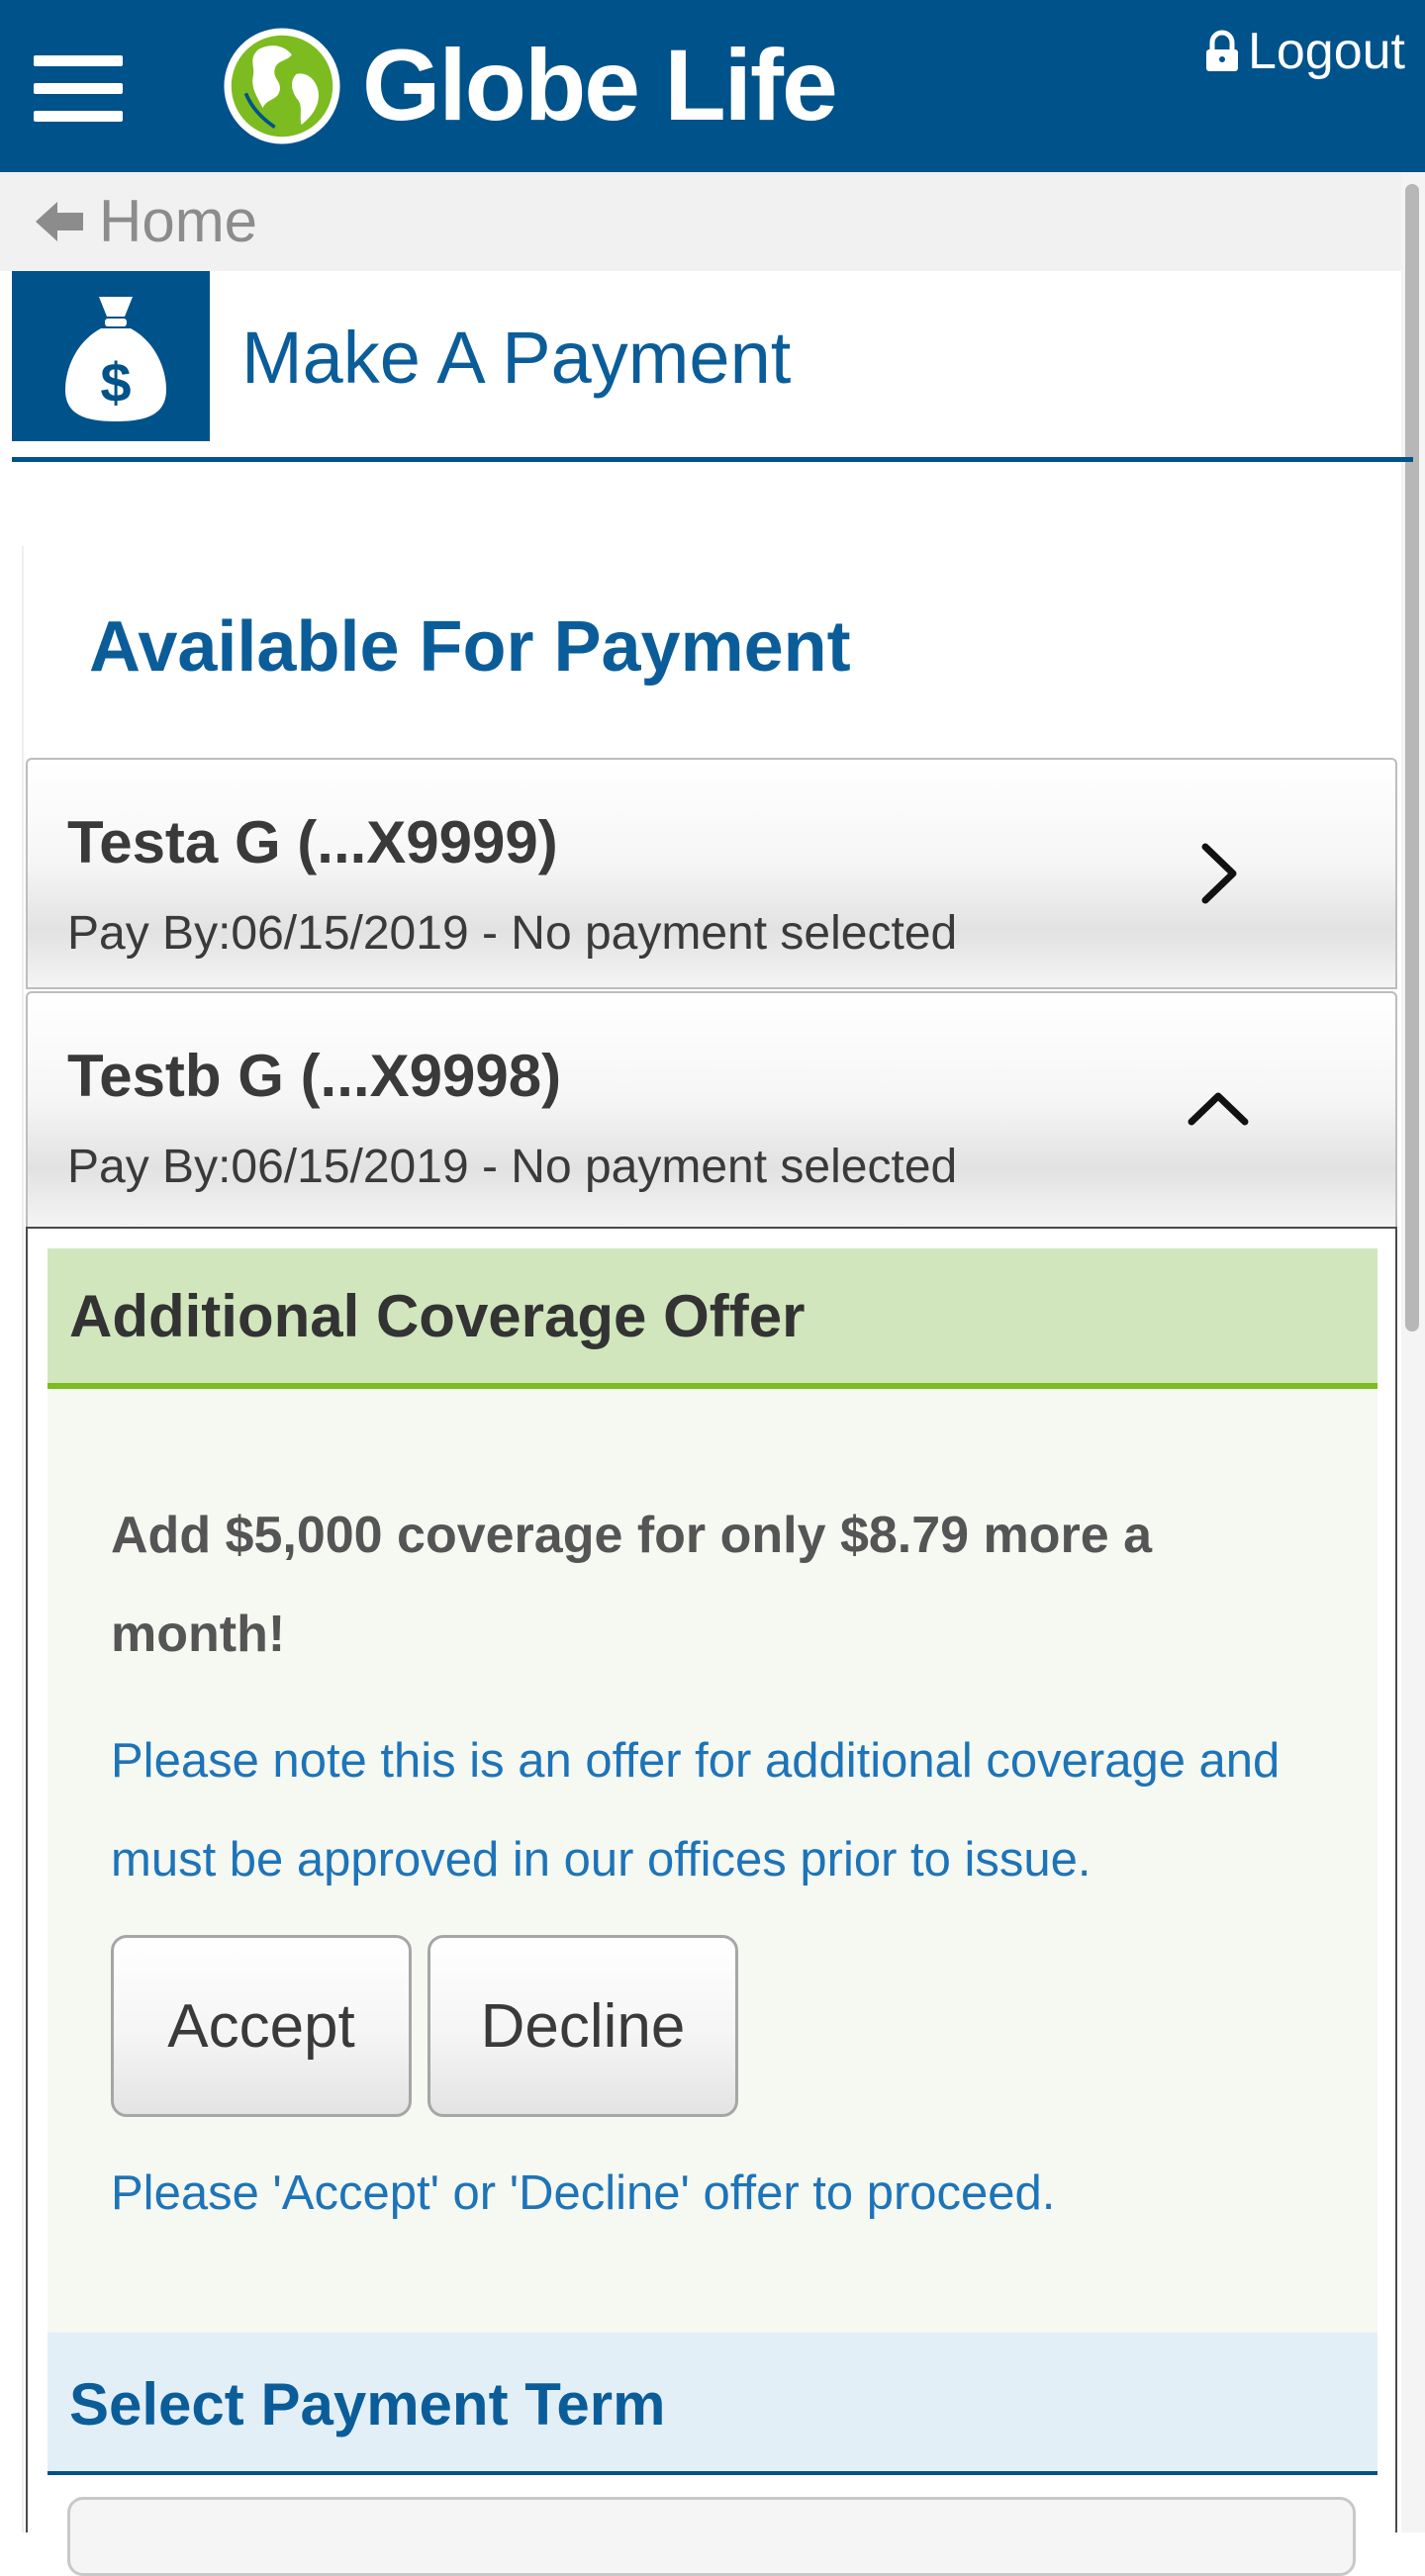 The height and width of the screenshot is (2576, 1425). What do you see at coordinates (583, 2026) in the screenshot?
I see `decline-button: Decline` at bounding box center [583, 2026].